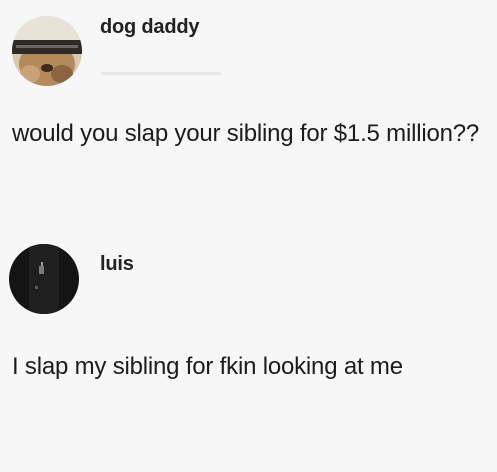  I want to click on post-author-name: luis, so click(117, 264).